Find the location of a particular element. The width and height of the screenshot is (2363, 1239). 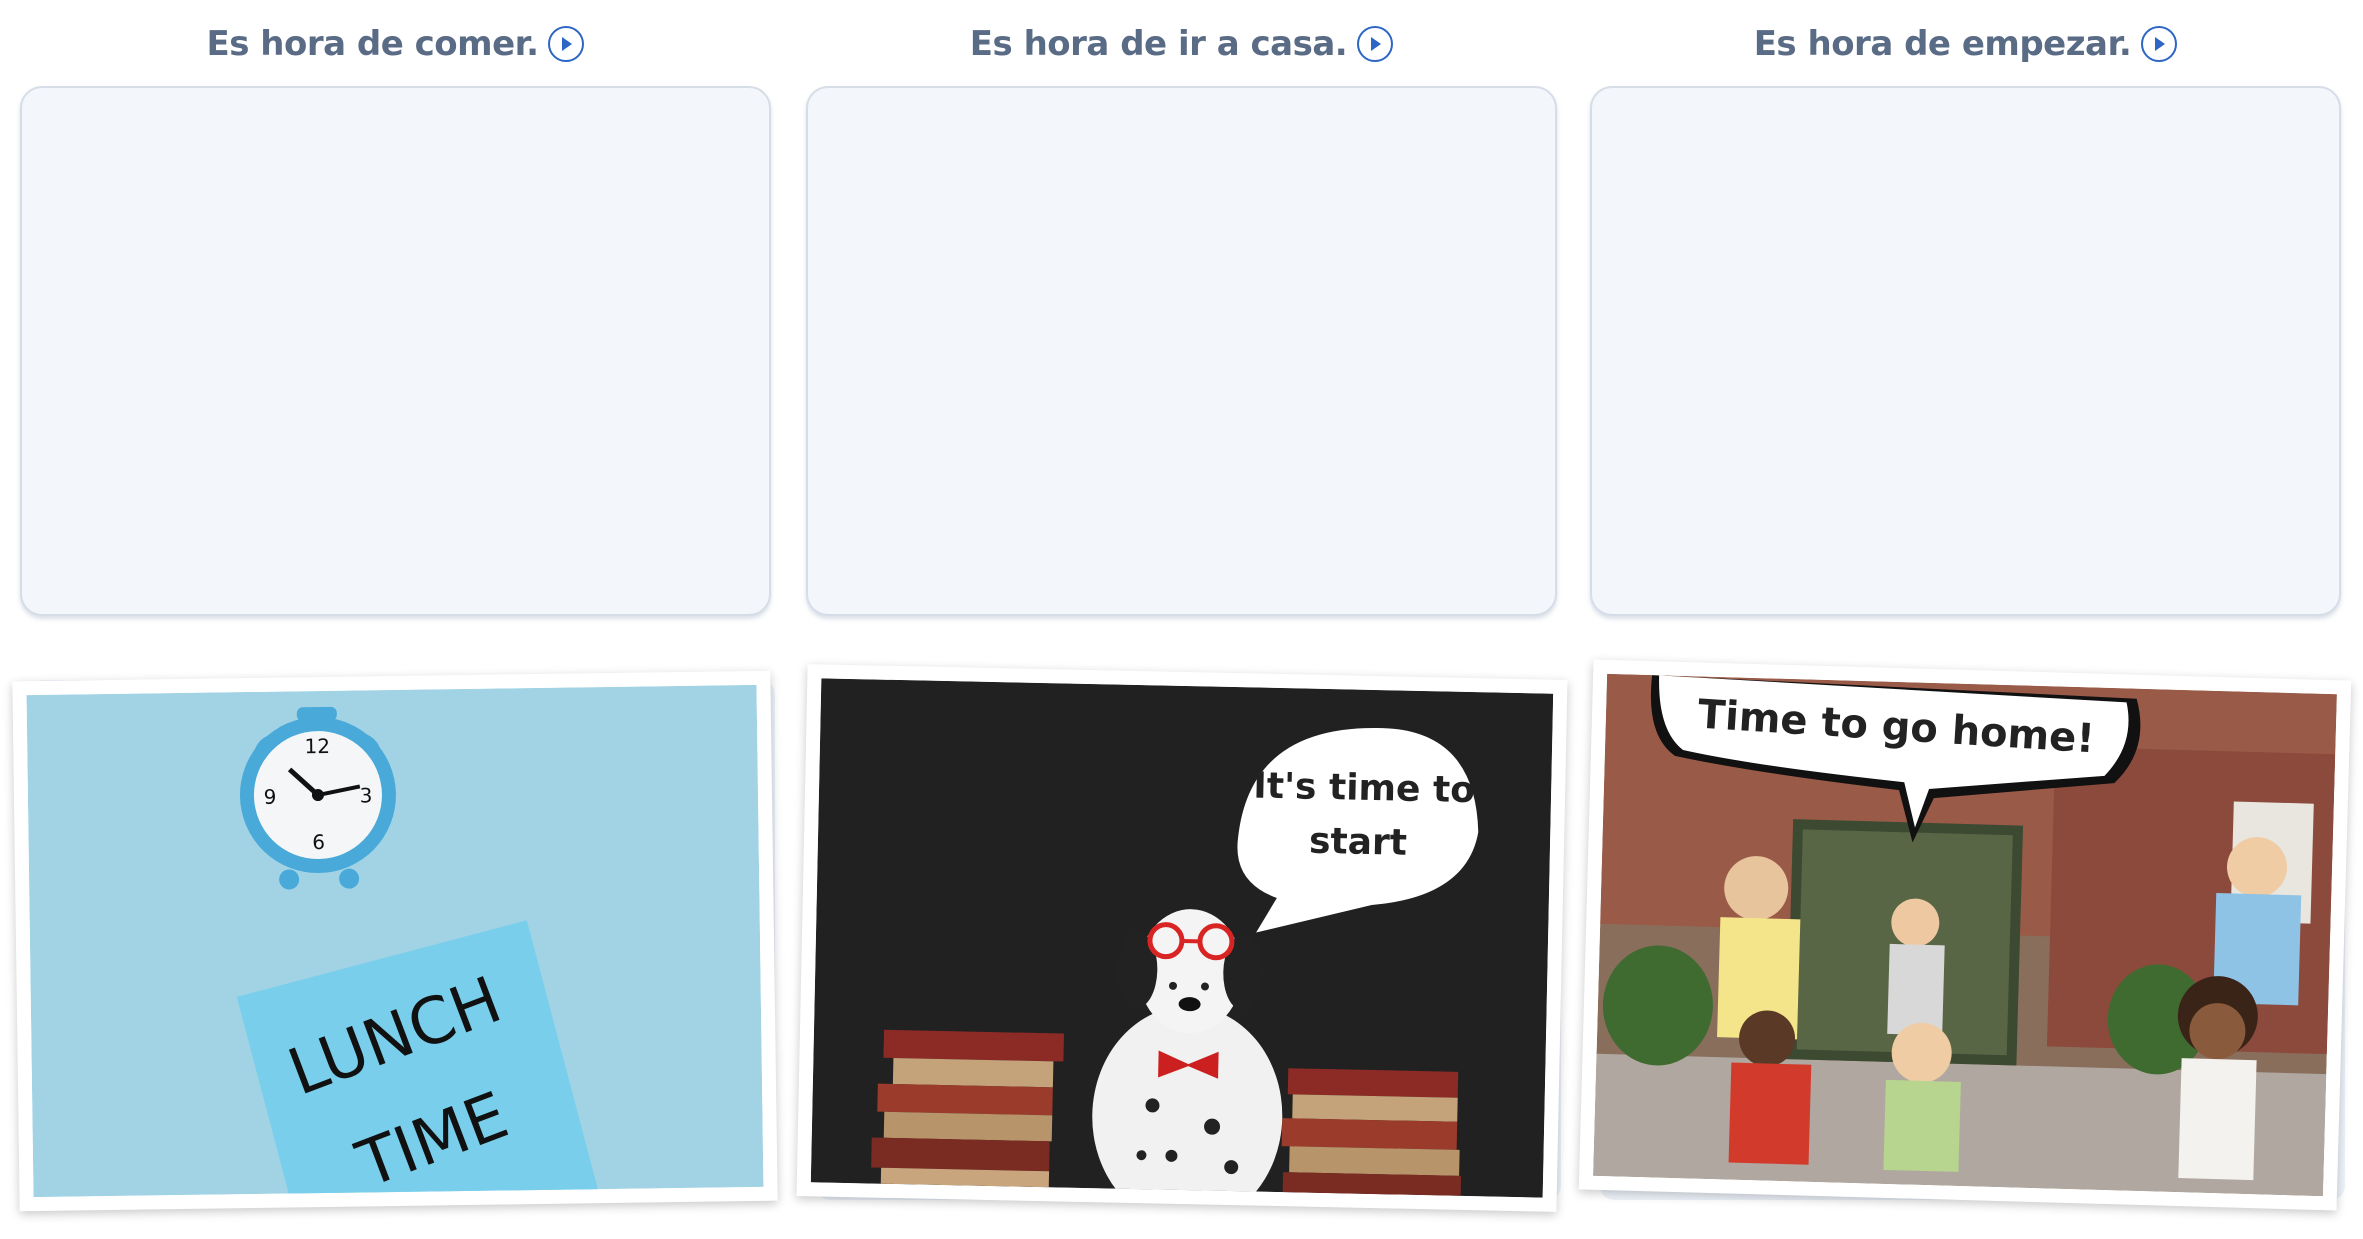

time-to-start-photo: It's time to start is located at coordinates (1182, 938).